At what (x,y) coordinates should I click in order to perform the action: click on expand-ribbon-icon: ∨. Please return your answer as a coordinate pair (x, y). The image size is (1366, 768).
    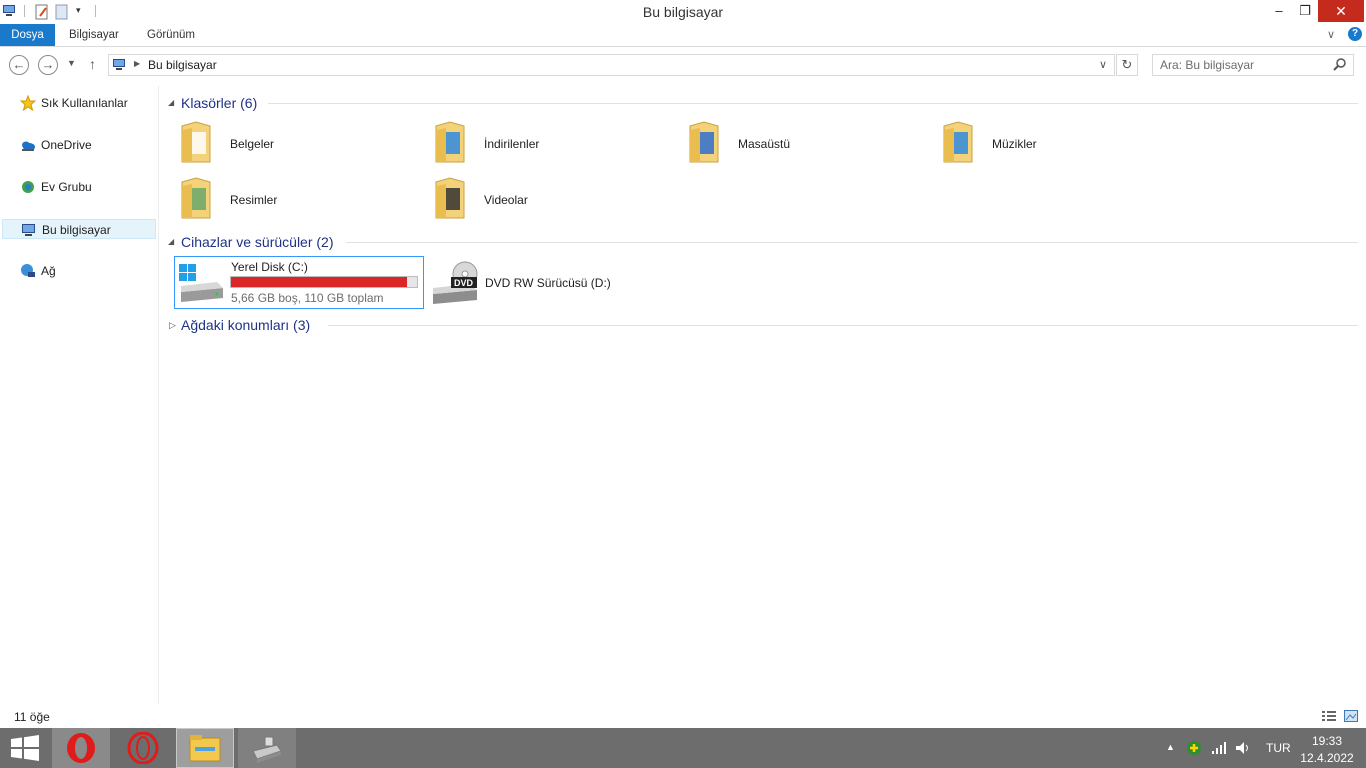
    Looking at the image, I should click on (1331, 34).